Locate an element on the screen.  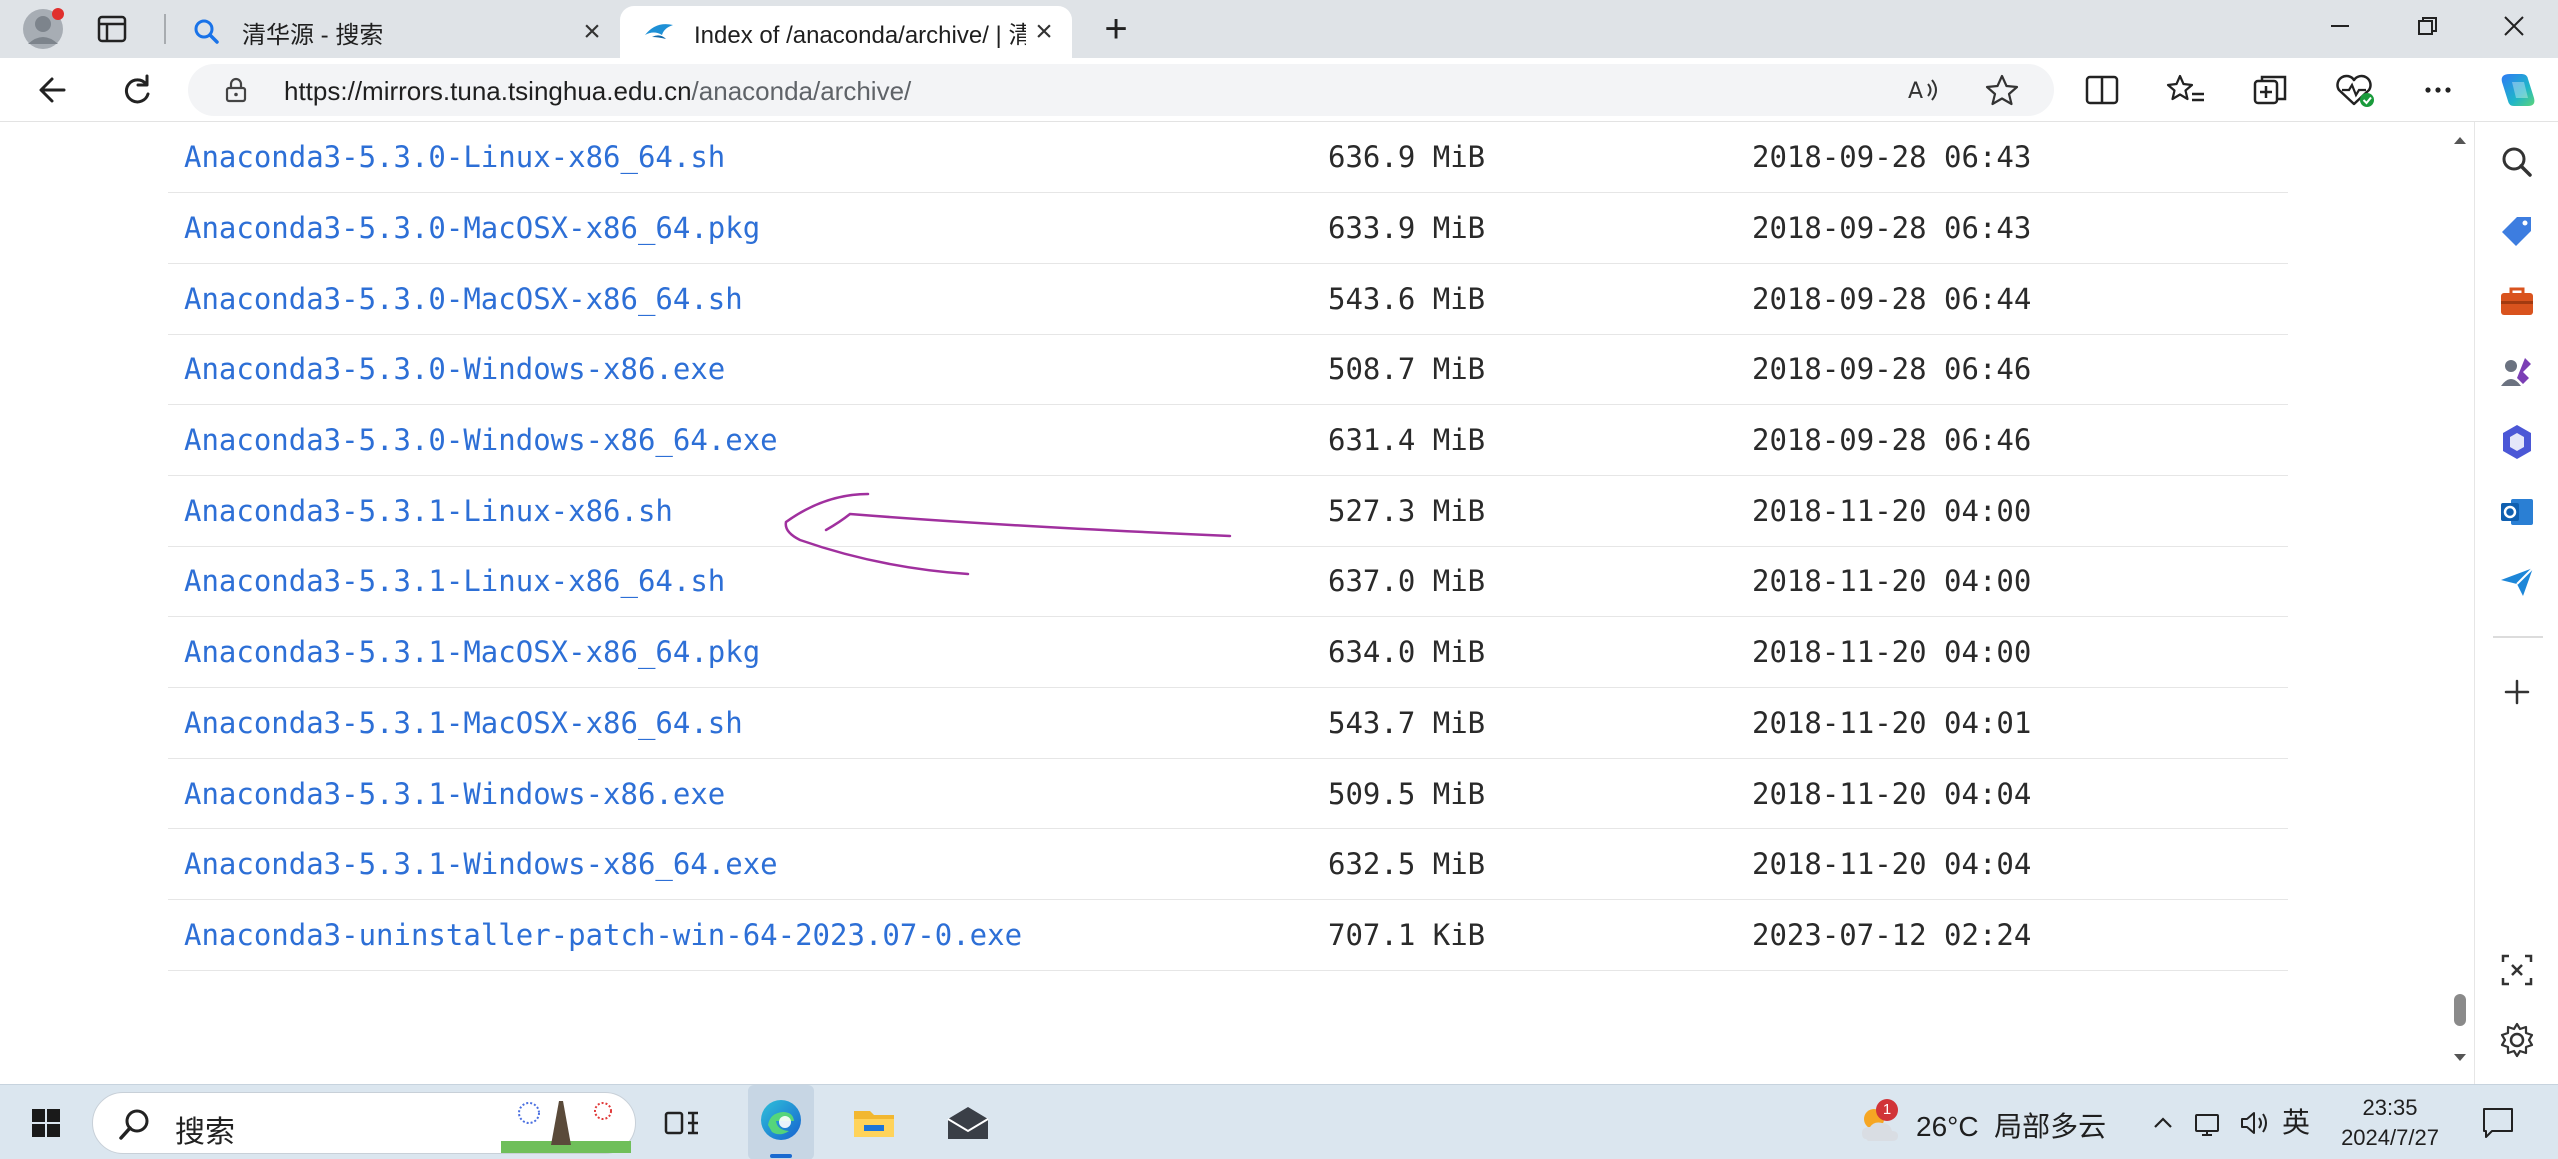
svg-text: A is located at coordinates (1915, 91).